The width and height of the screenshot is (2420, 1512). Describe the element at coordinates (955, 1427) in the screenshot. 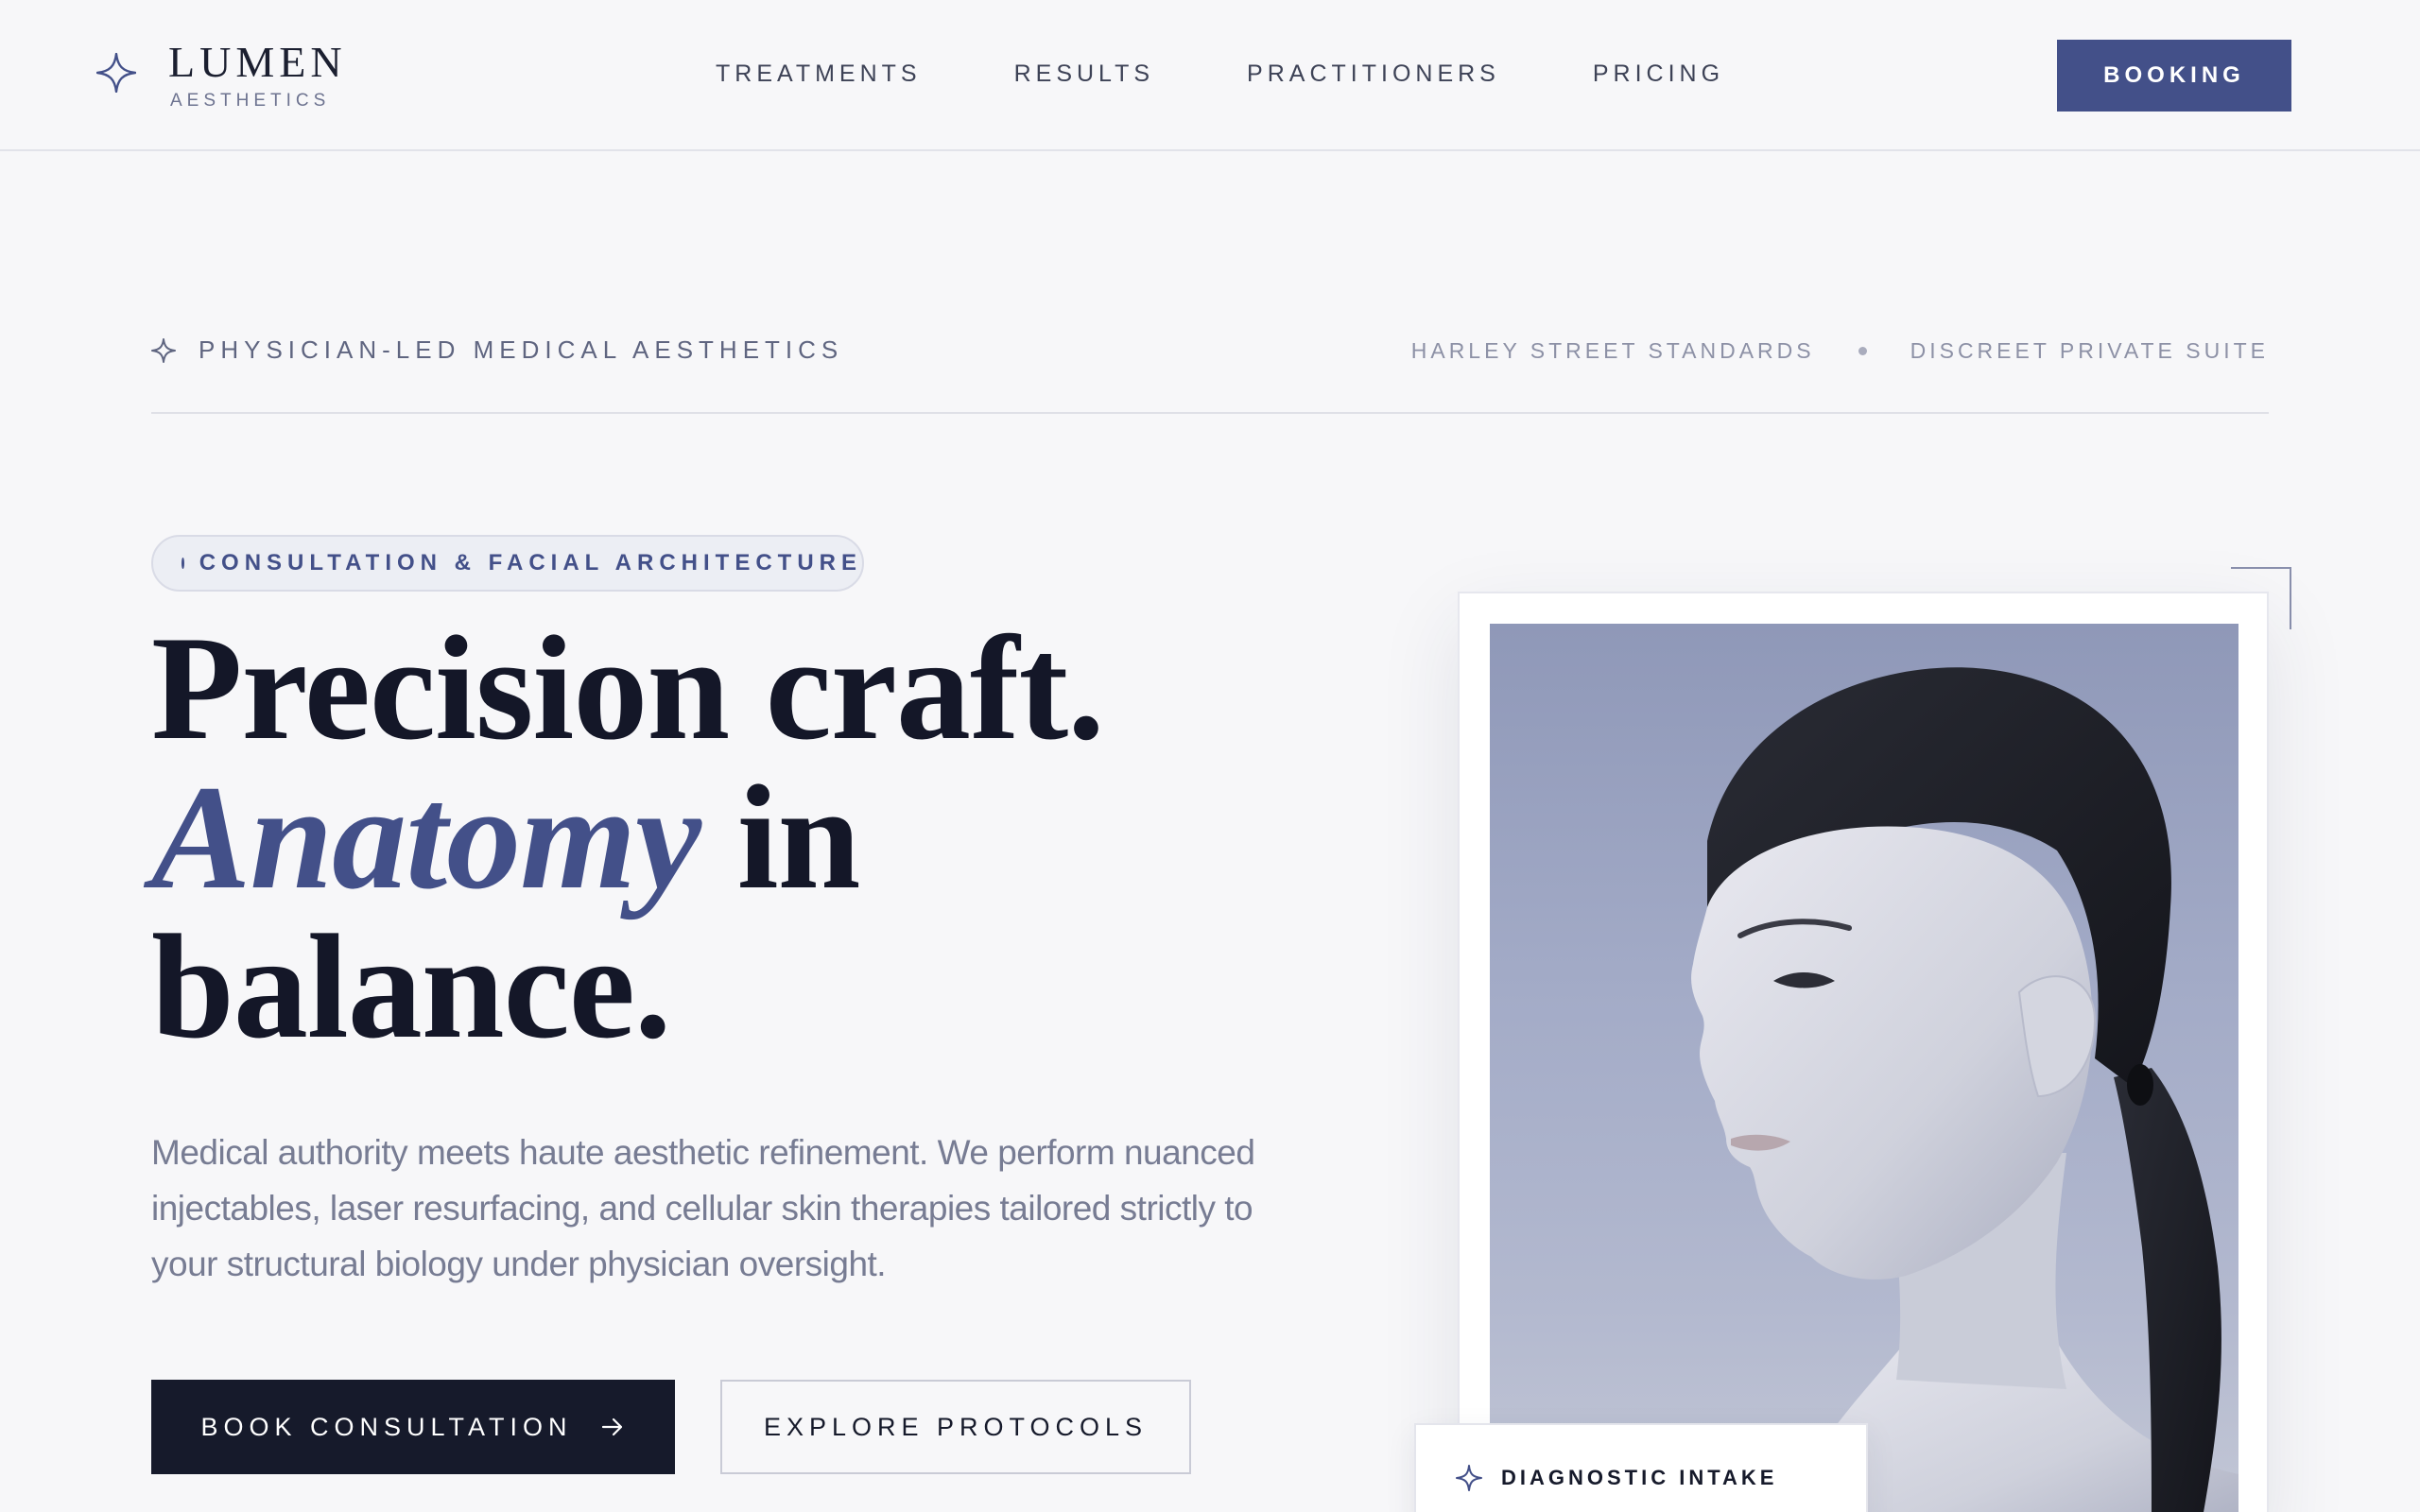

I see `explore-protocols-button: EXPLORE PROTOCOLS` at that location.